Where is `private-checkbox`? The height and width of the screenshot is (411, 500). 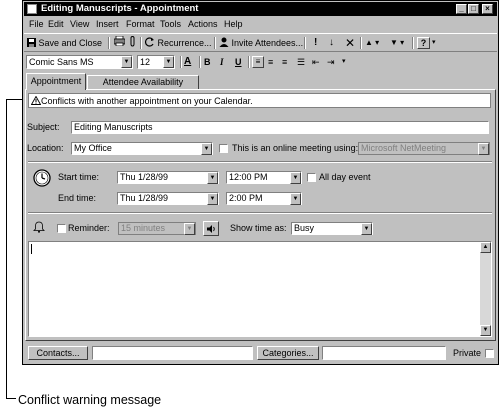
private-checkbox is located at coordinates (489, 353).